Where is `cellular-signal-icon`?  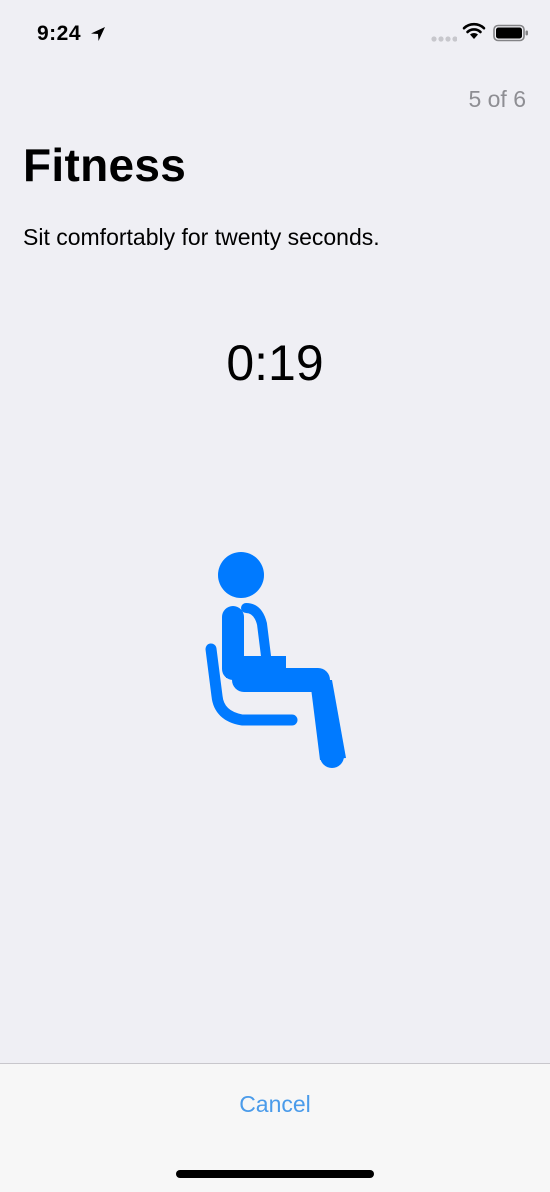 cellular-signal-icon is located at coordinates (444, 39).